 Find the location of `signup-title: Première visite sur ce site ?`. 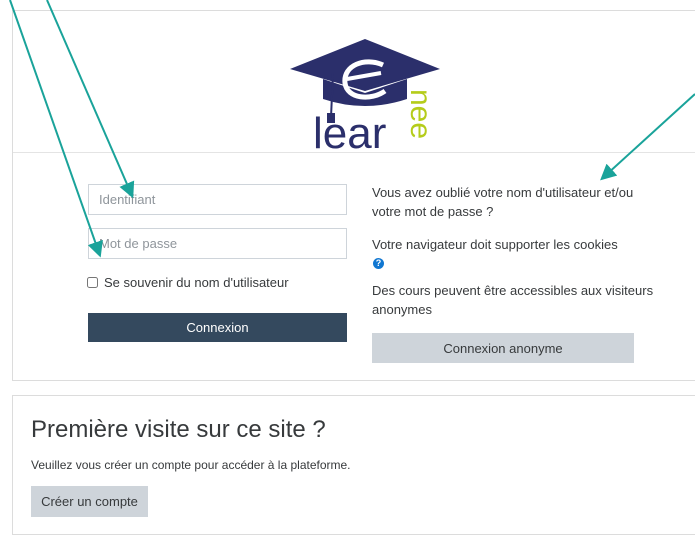

signup-title: Première visite sur ce site ? is located at coordinates (178, 429).